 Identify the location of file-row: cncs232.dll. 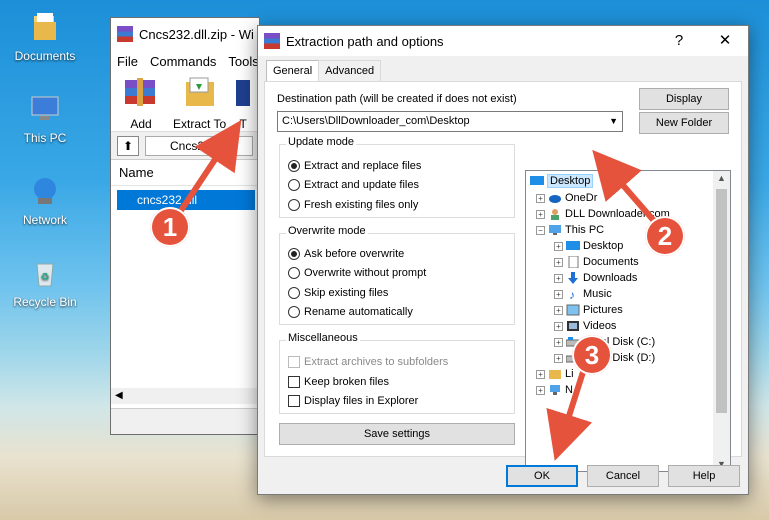
(186, 200).